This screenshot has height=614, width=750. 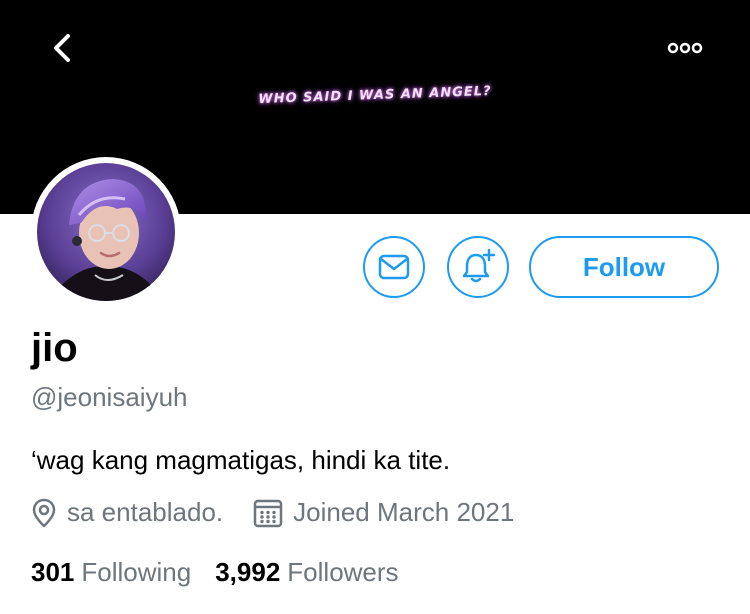 What do you see at coordinates (44, 512) in the screenshot?
I see `location-pin-icon` at bounding box center [44, 512].